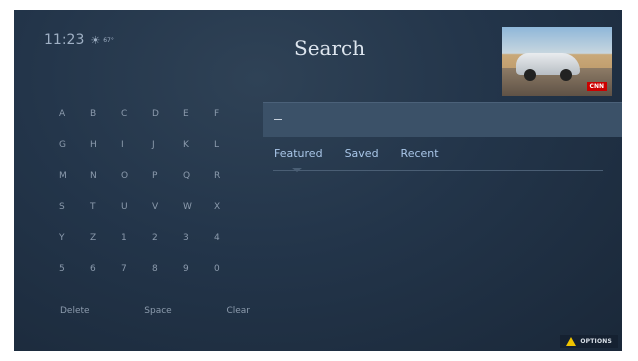  Describe the element at coordinates (219, 207) in the screenshot. I see `key: X` at that location.